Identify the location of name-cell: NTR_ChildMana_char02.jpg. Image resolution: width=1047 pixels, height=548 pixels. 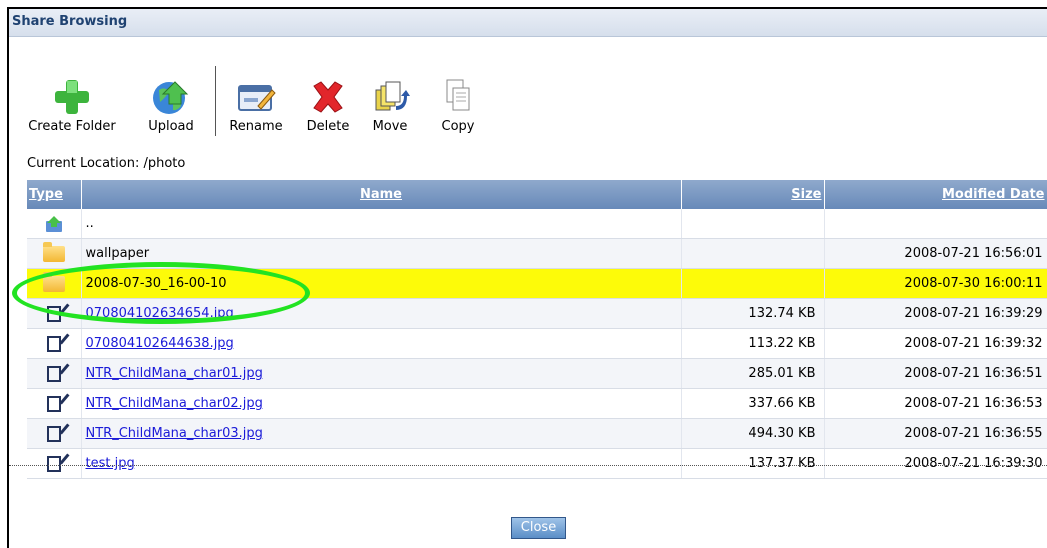
(381, 403).